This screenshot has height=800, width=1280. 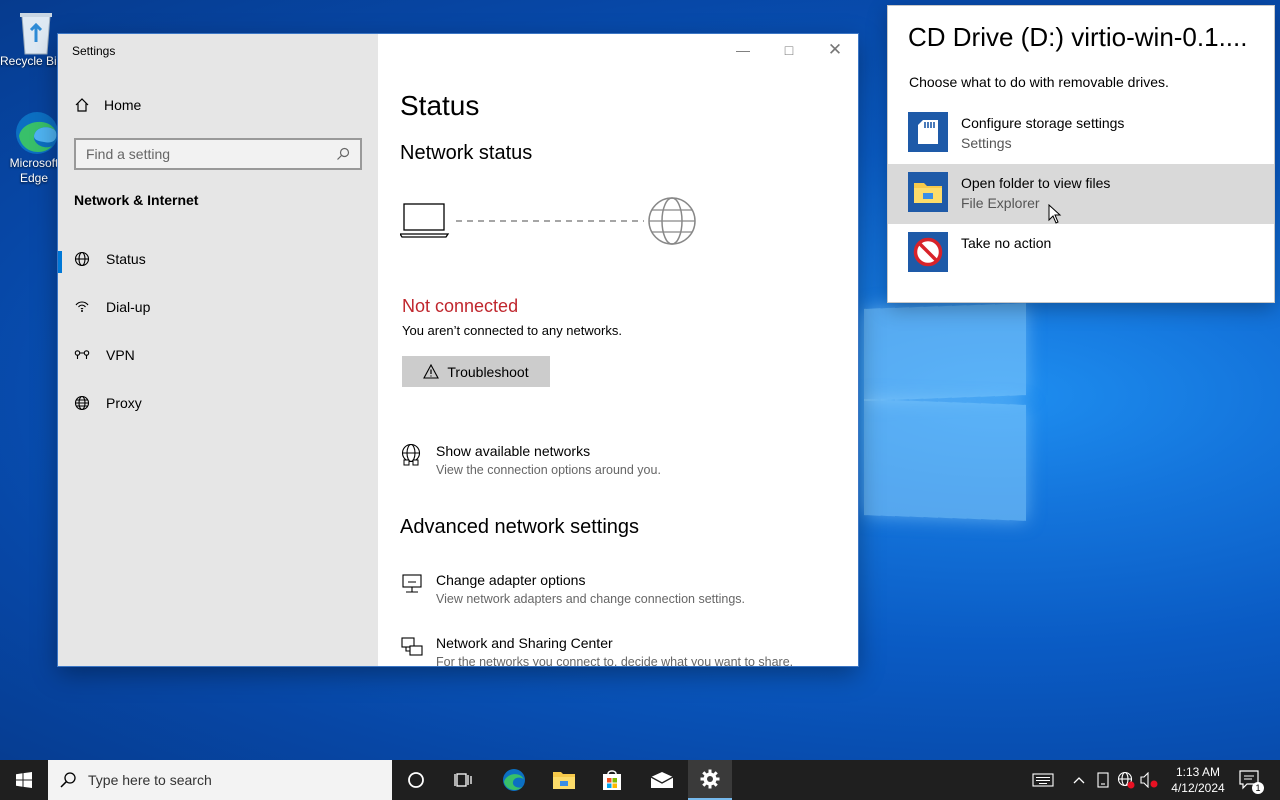 I want to click on clock-date: 4/12/2024, so click(x=1198, y=788).